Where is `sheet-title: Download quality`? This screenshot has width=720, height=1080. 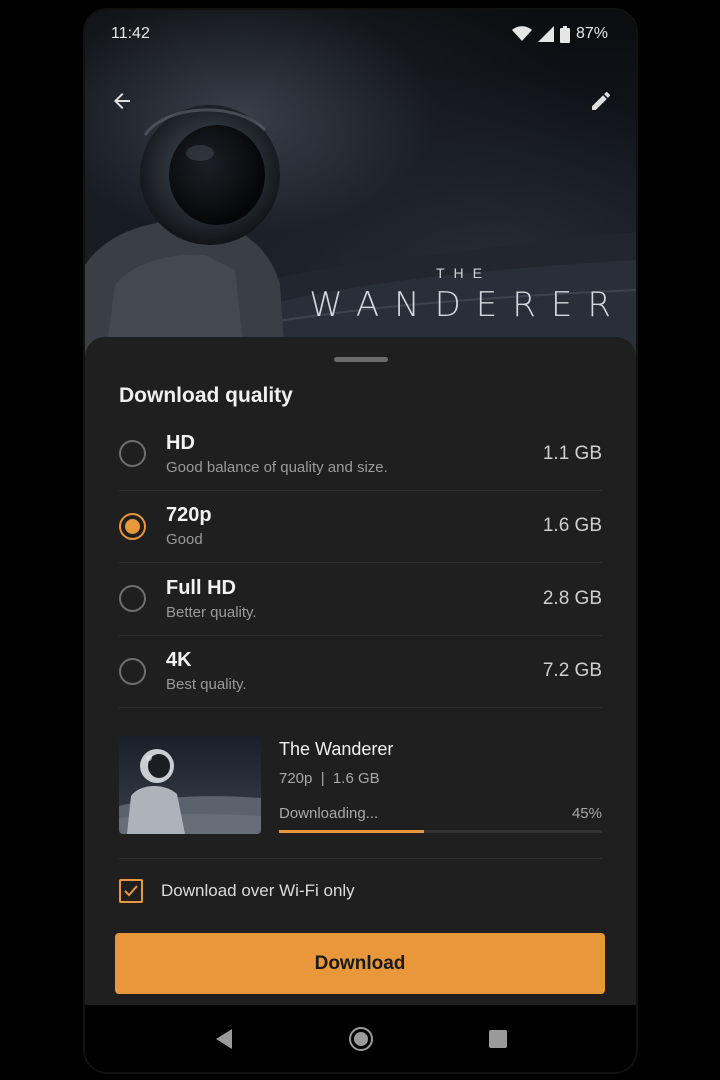 sheet-title: Download quality is located at coordinates (206, 395).